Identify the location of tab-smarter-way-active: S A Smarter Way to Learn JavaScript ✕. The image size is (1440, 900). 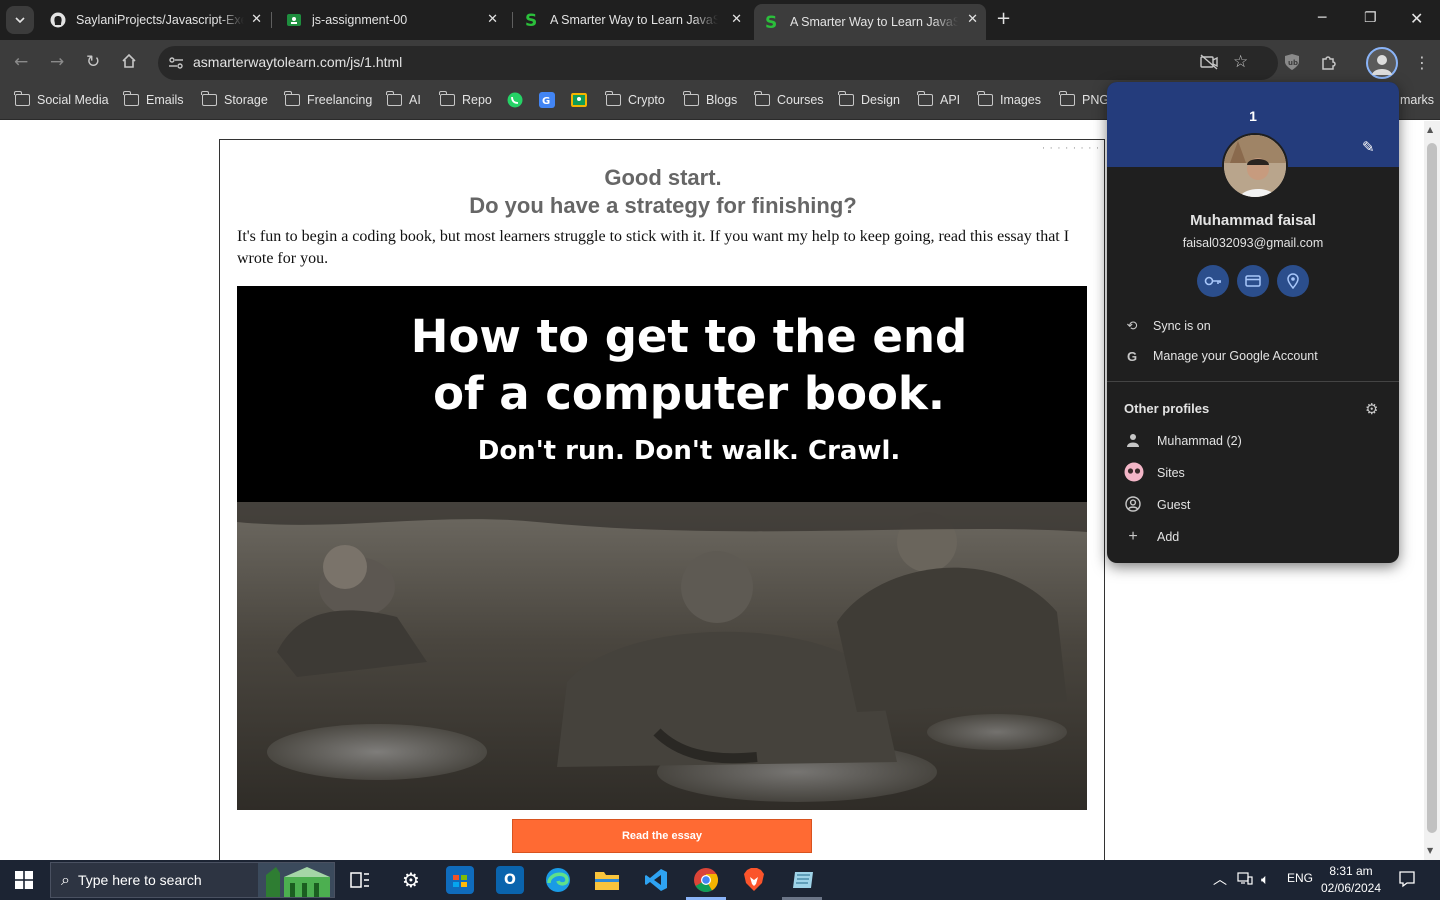
(870, 22).